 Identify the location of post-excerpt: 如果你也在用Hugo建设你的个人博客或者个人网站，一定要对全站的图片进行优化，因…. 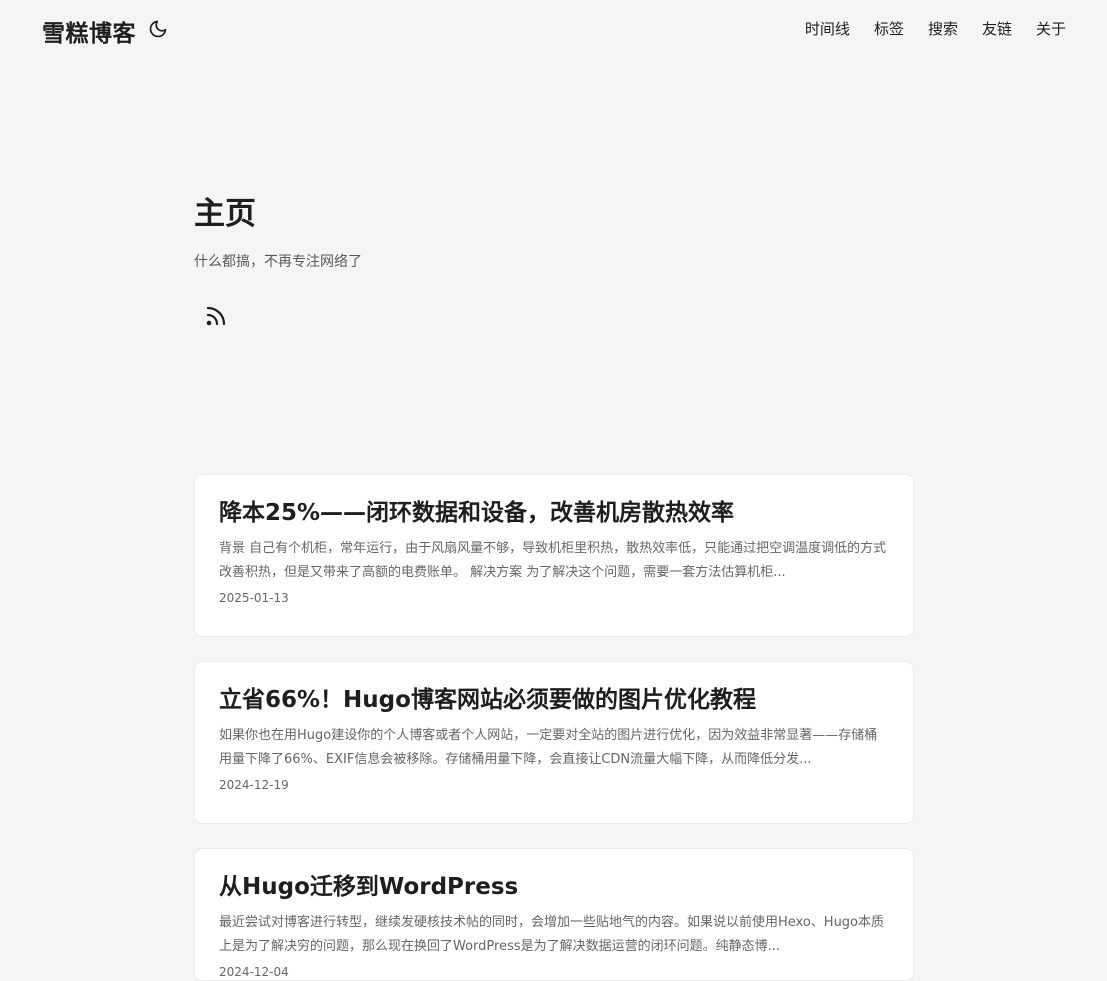
(548, 747).